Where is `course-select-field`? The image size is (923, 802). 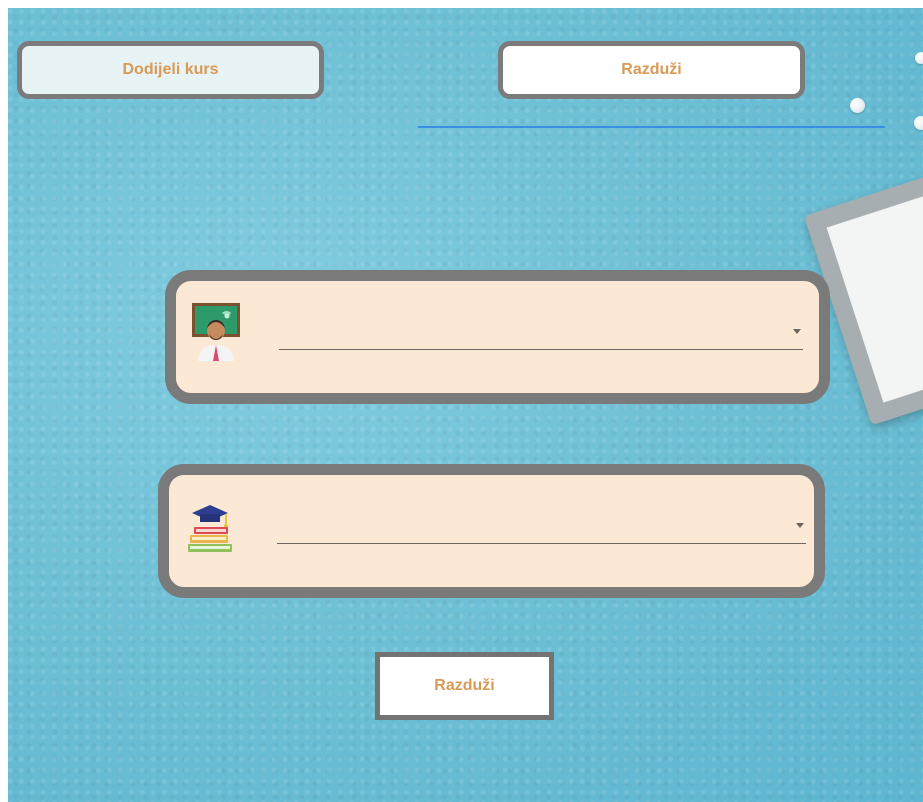
course-select-field is located at coordinates (491, 531).